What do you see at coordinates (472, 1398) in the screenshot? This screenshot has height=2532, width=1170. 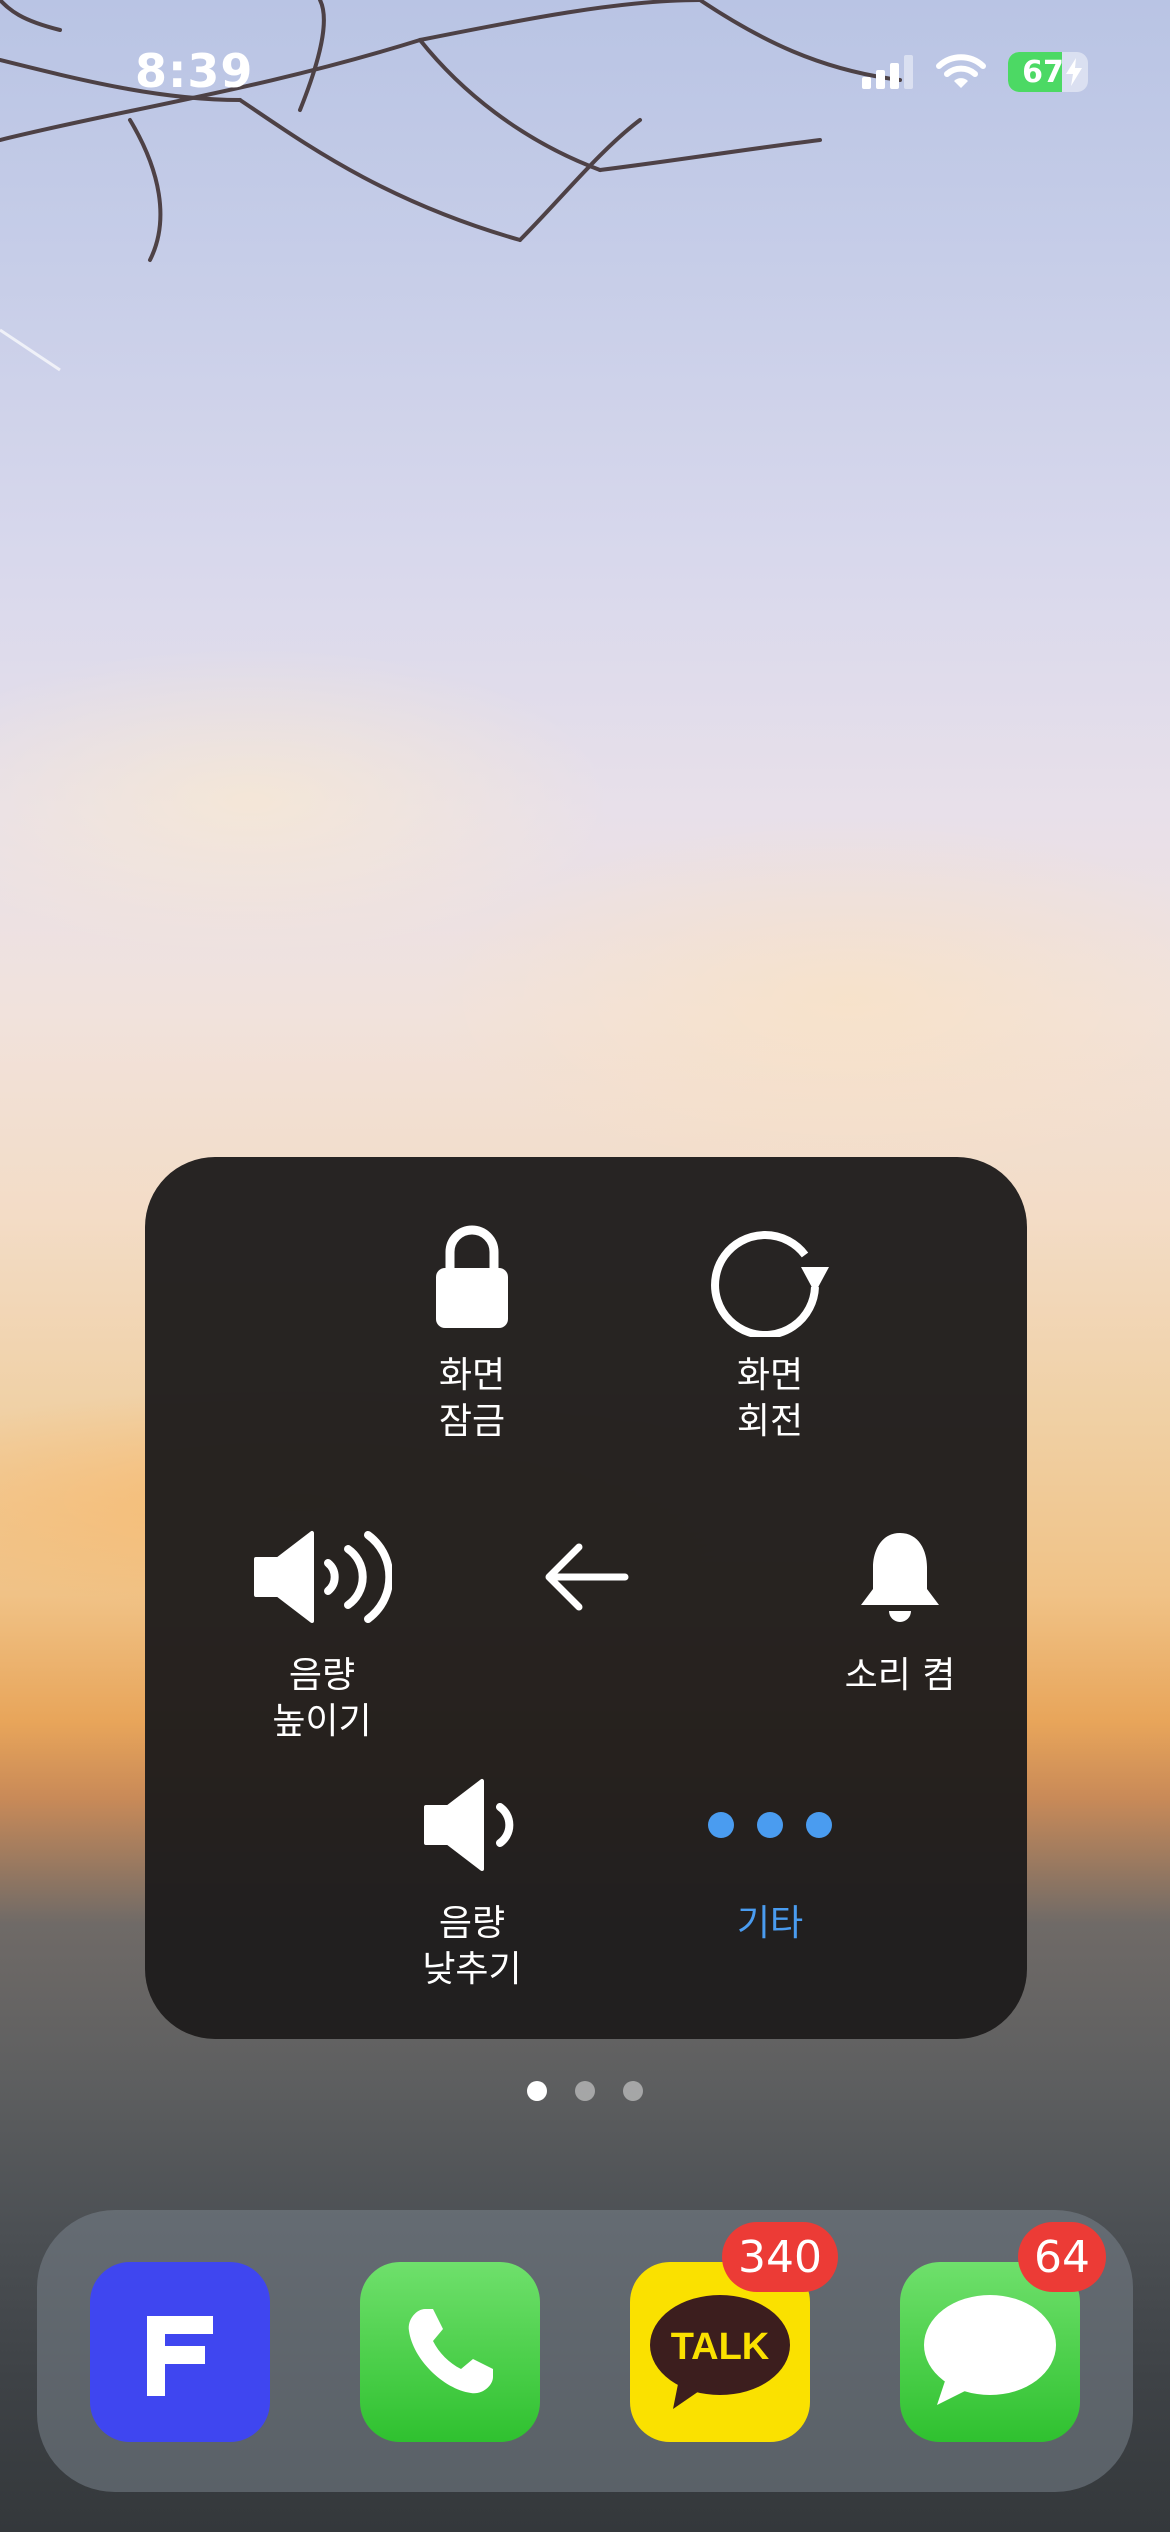 I see `lock-screen-label: 화면 잠금` at bounding box center [472, 1398].